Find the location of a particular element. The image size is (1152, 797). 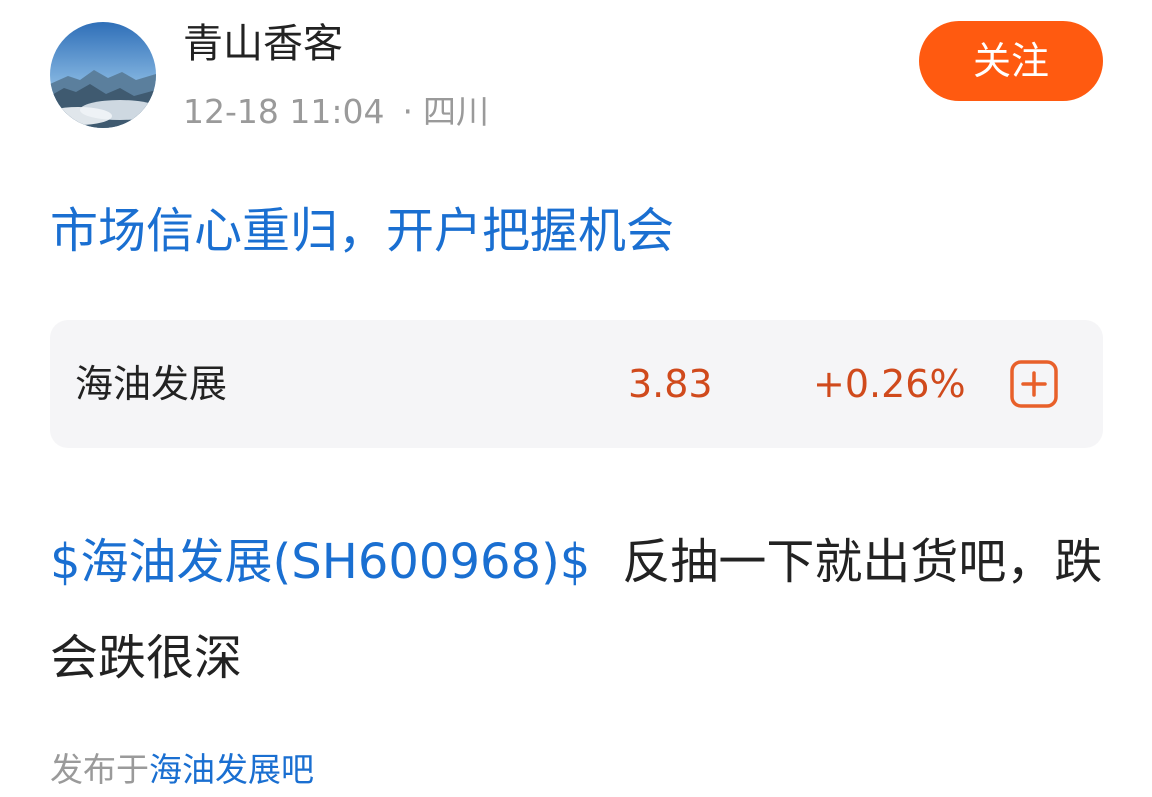

mountain-landscape-avatar-icon is located at coordinates (103, 75).